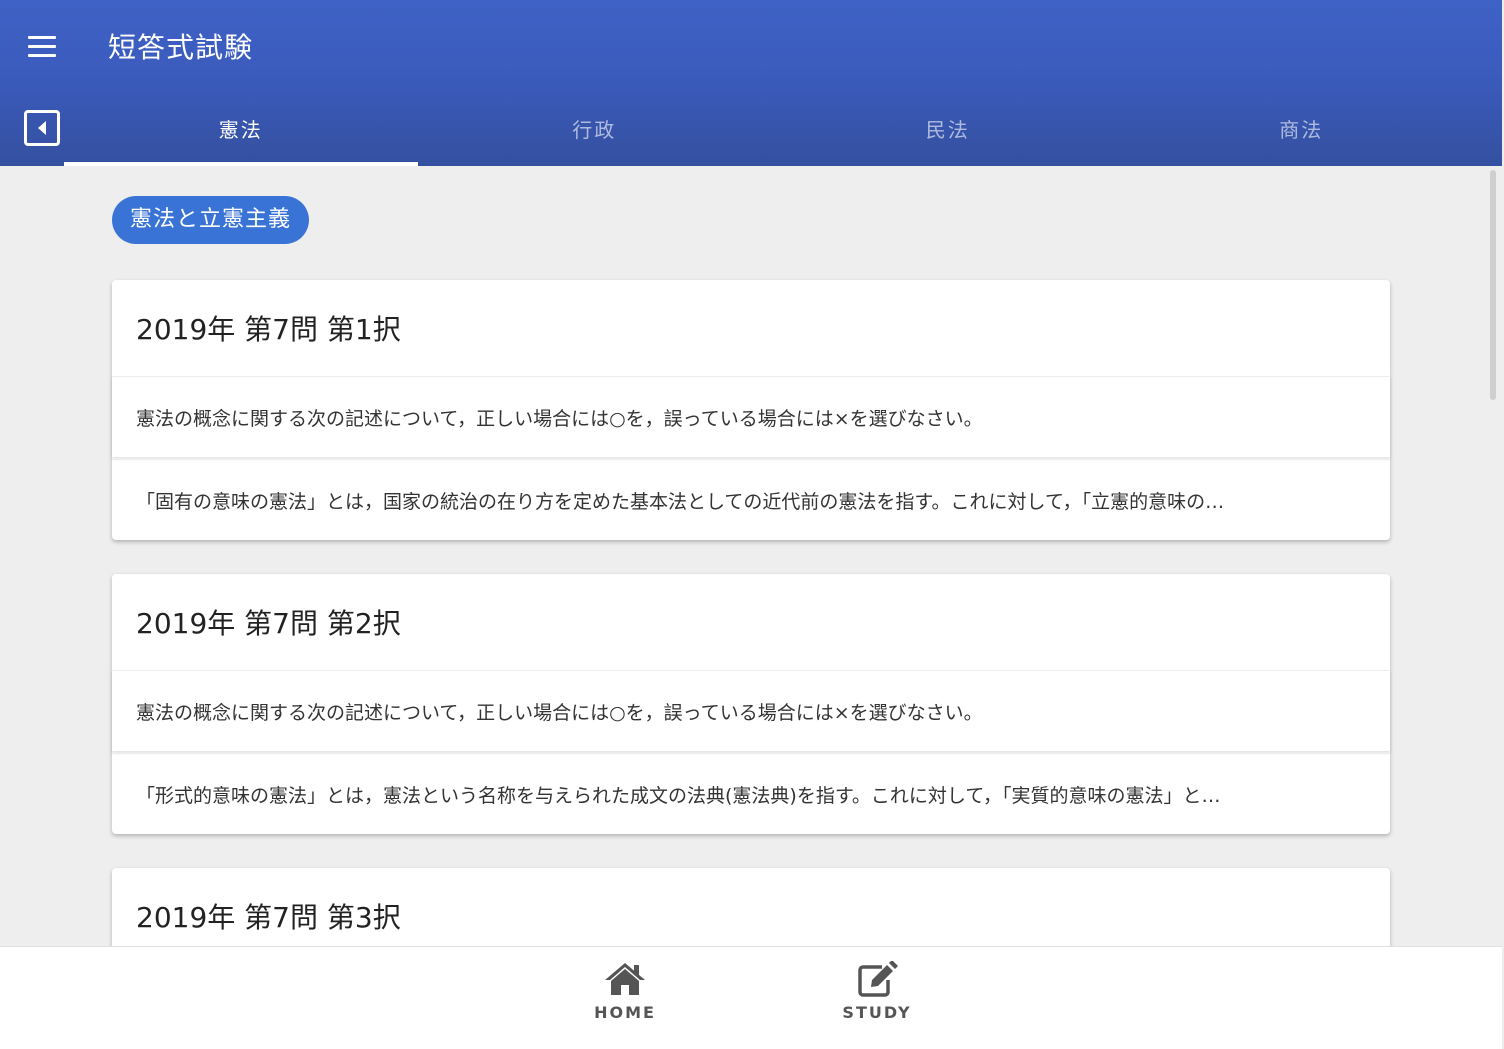  What do you see at coordinates (948, 132) in the screenshot?
I see `tab-civil: 民法` at bounding box center [948, 132].